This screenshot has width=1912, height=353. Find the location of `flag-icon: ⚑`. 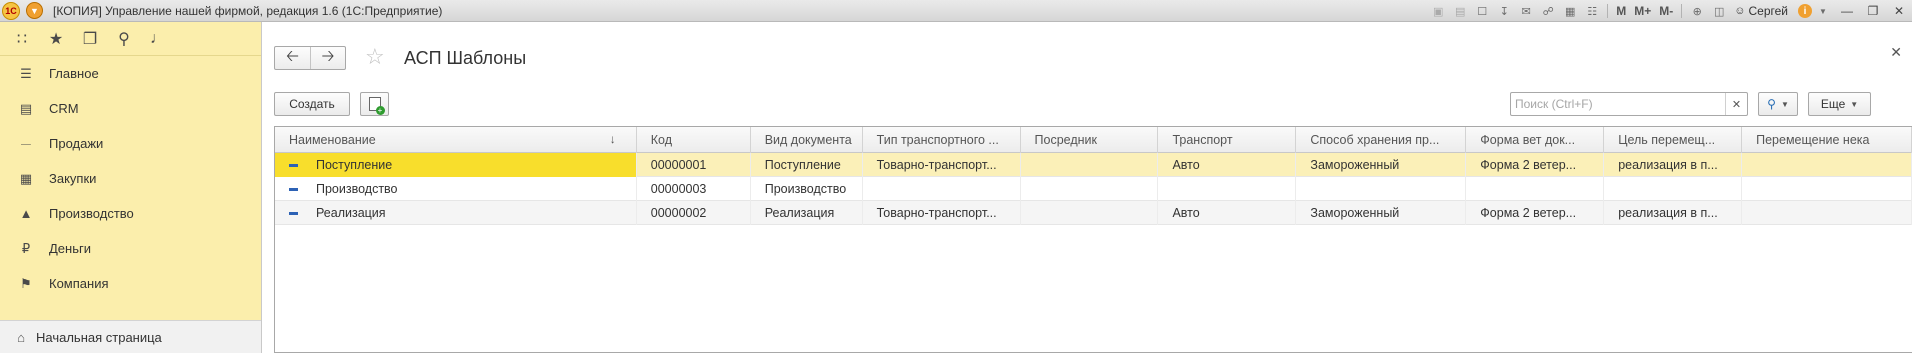

flag-icon: ⚑ is located at coordinates (26, 283).